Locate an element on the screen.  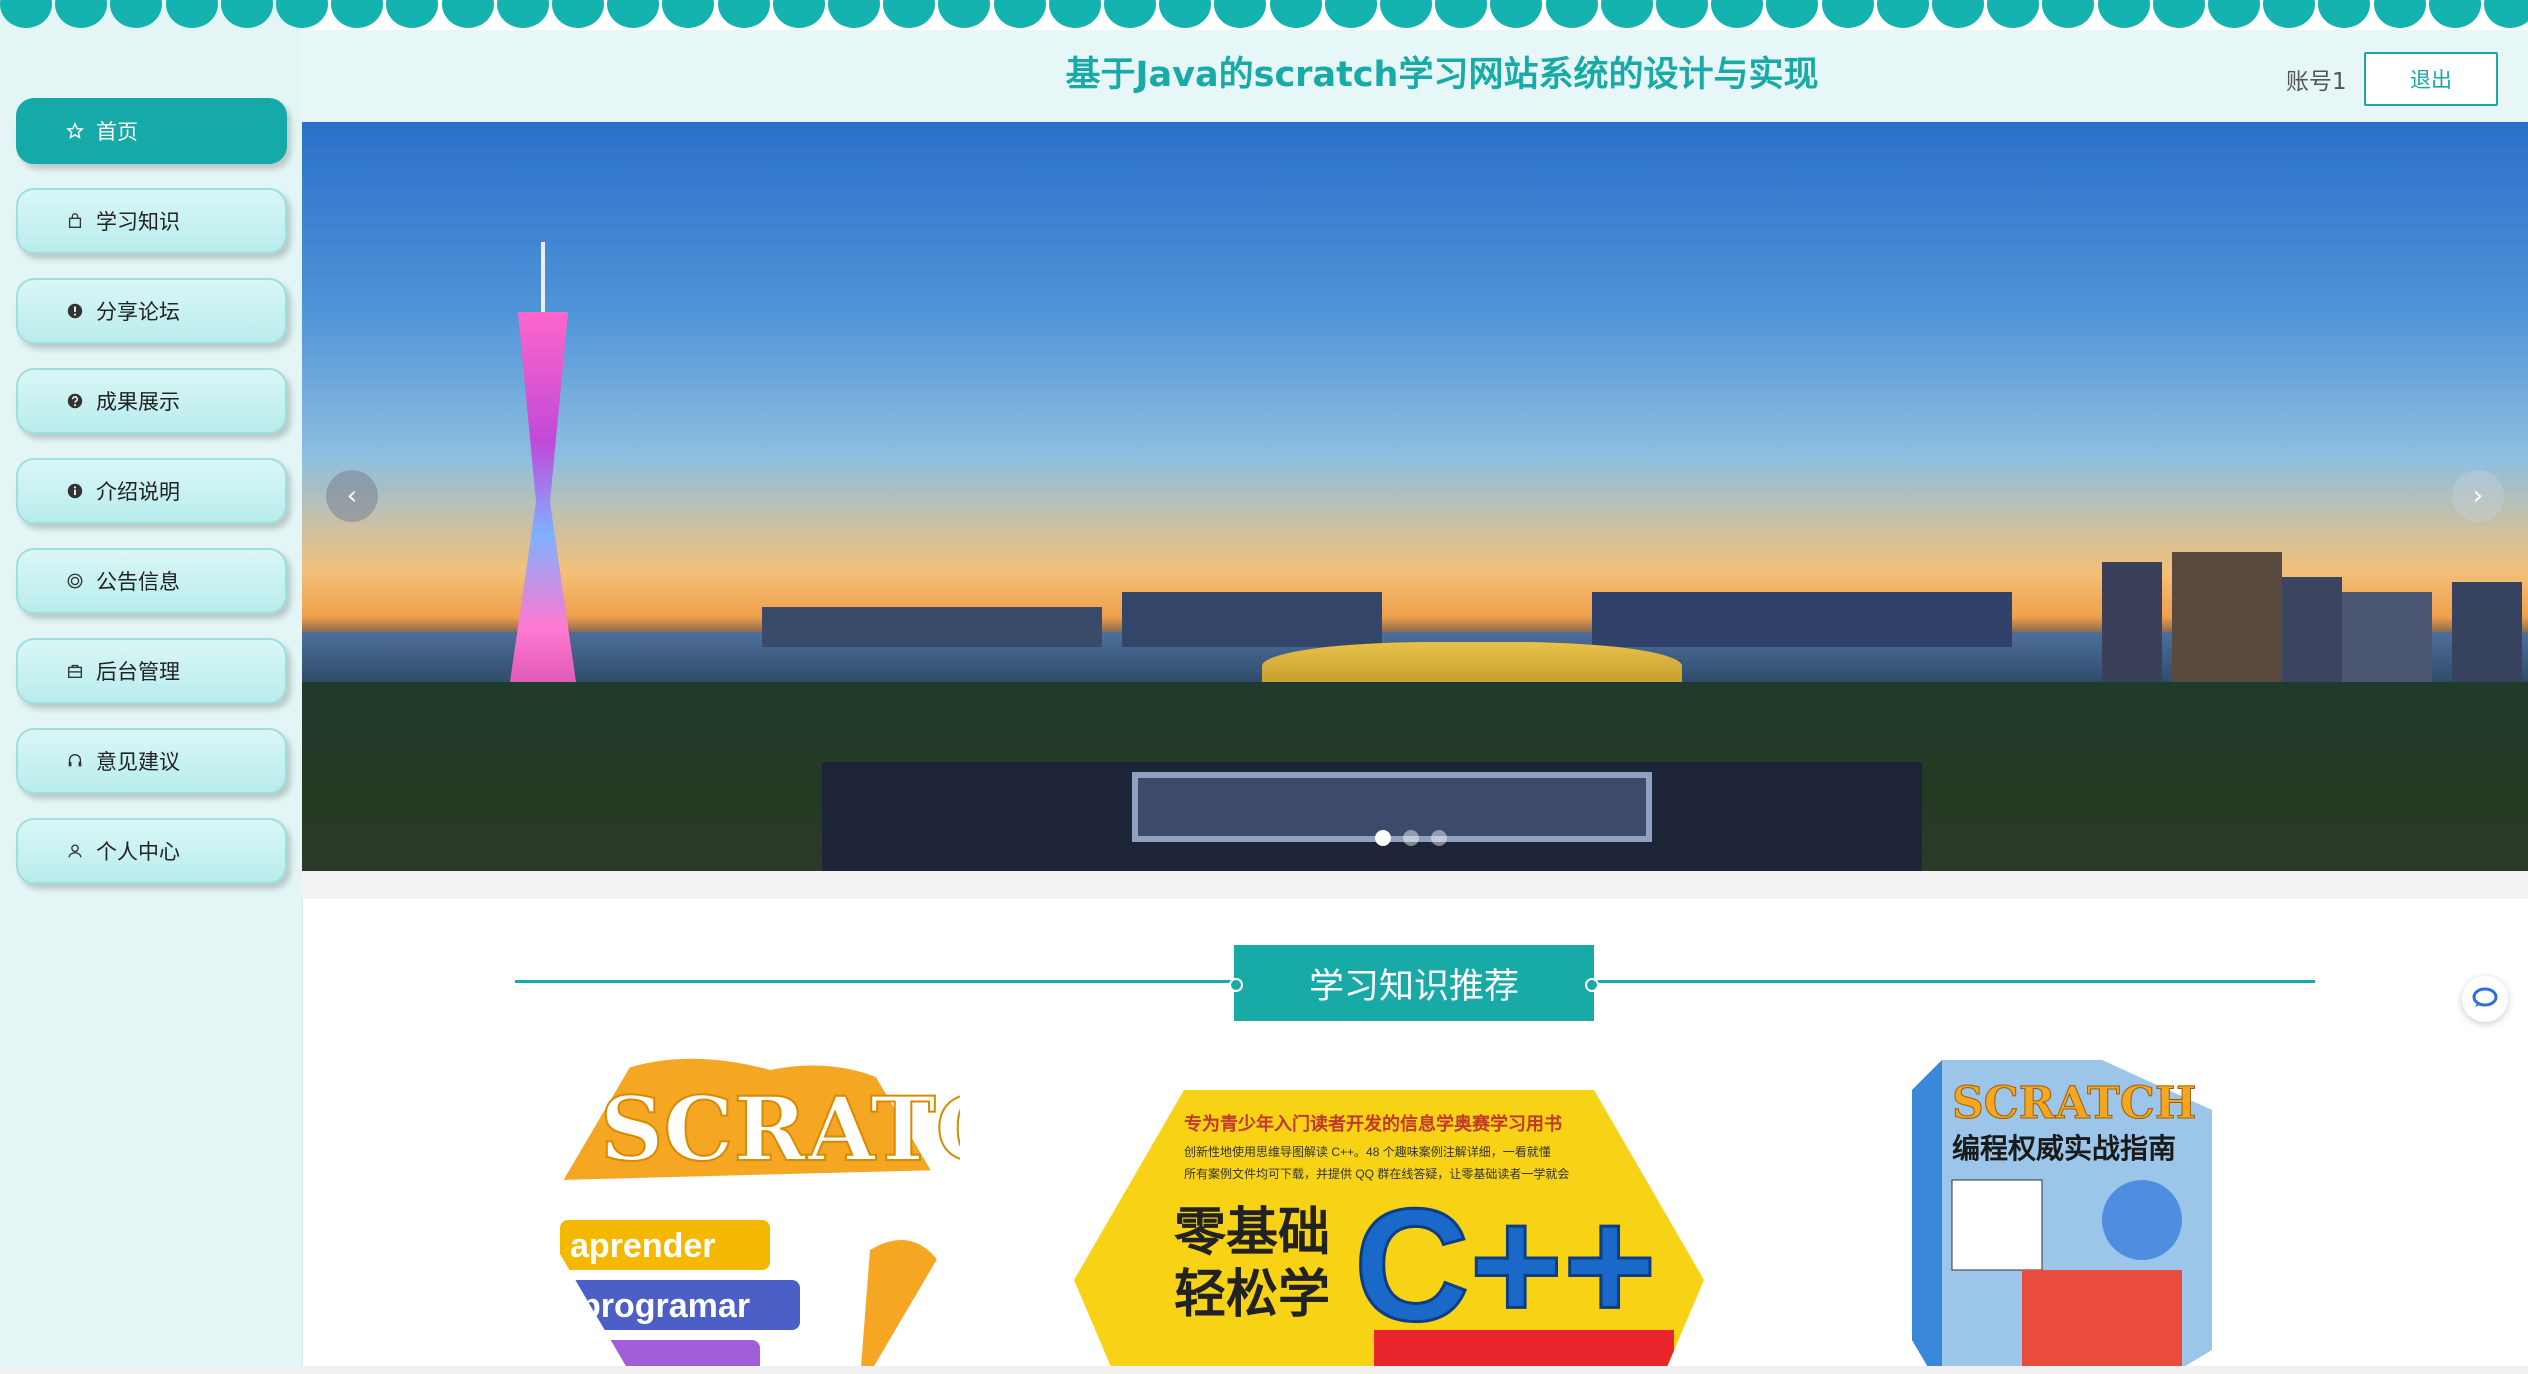
sidebar-item-showcase: 成果展示 is located at coordinates (151, 401).